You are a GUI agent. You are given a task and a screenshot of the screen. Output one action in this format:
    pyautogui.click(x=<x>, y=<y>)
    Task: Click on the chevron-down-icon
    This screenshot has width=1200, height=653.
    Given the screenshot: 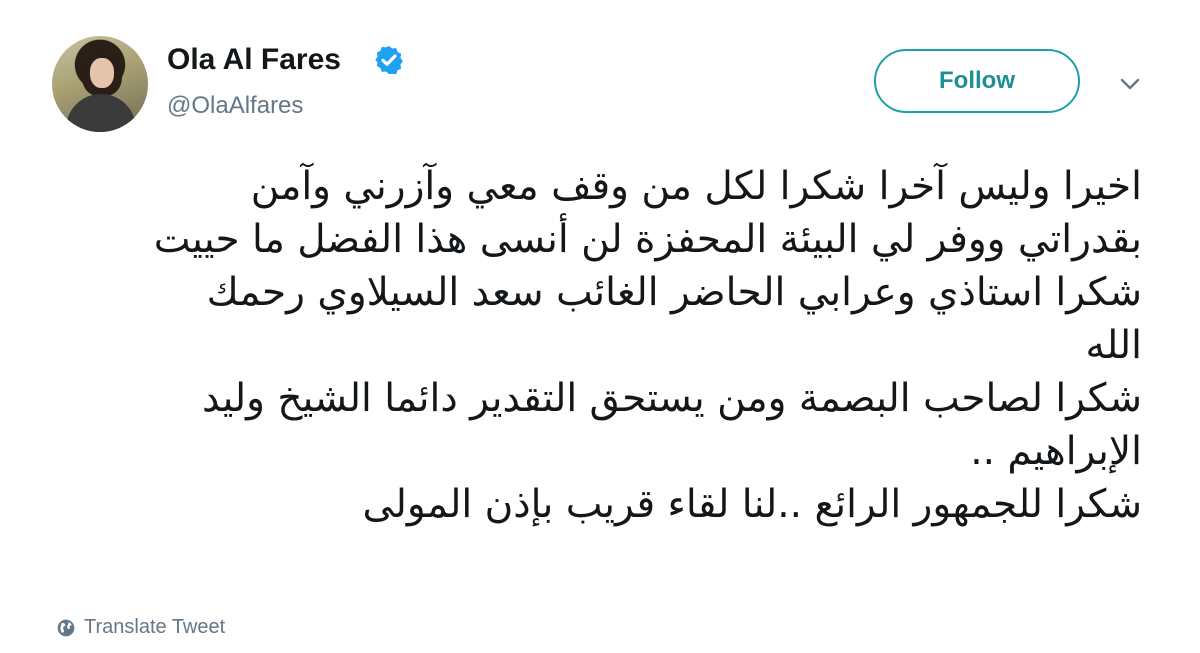 What is the action you would take?
    pyautogui.click(x=1130, y=84)
    